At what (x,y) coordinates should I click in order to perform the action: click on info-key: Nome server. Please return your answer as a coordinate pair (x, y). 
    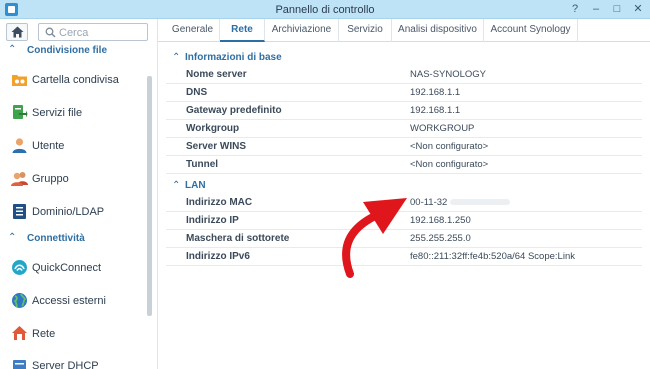
    Looking at the image, I should click on (216, 74).